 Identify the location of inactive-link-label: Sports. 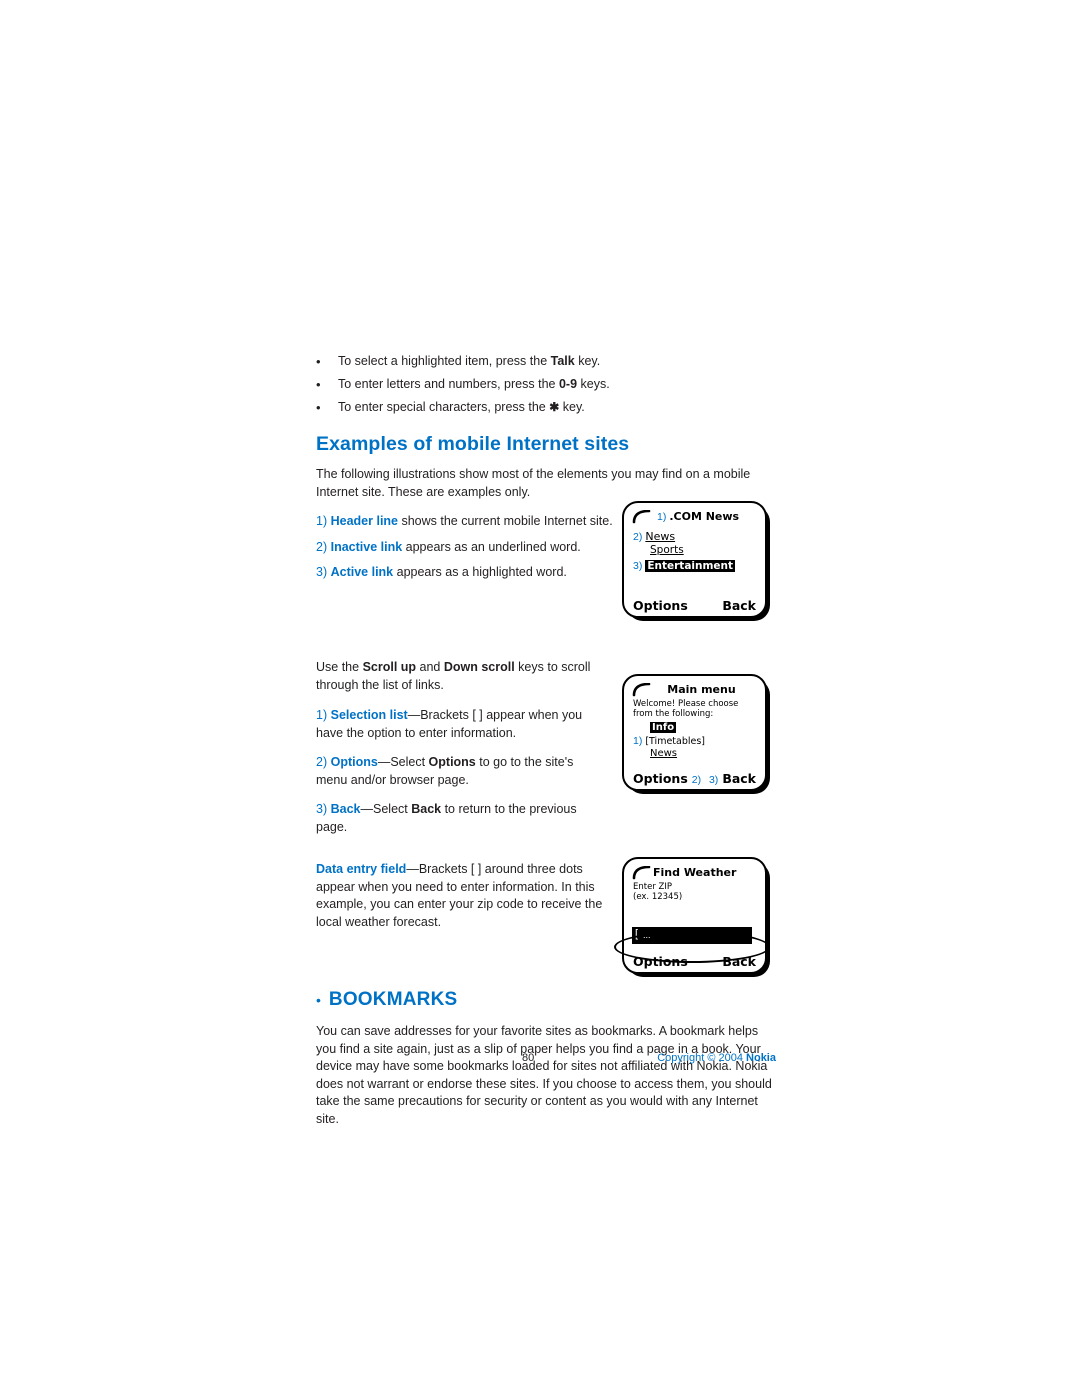
(667, 550).